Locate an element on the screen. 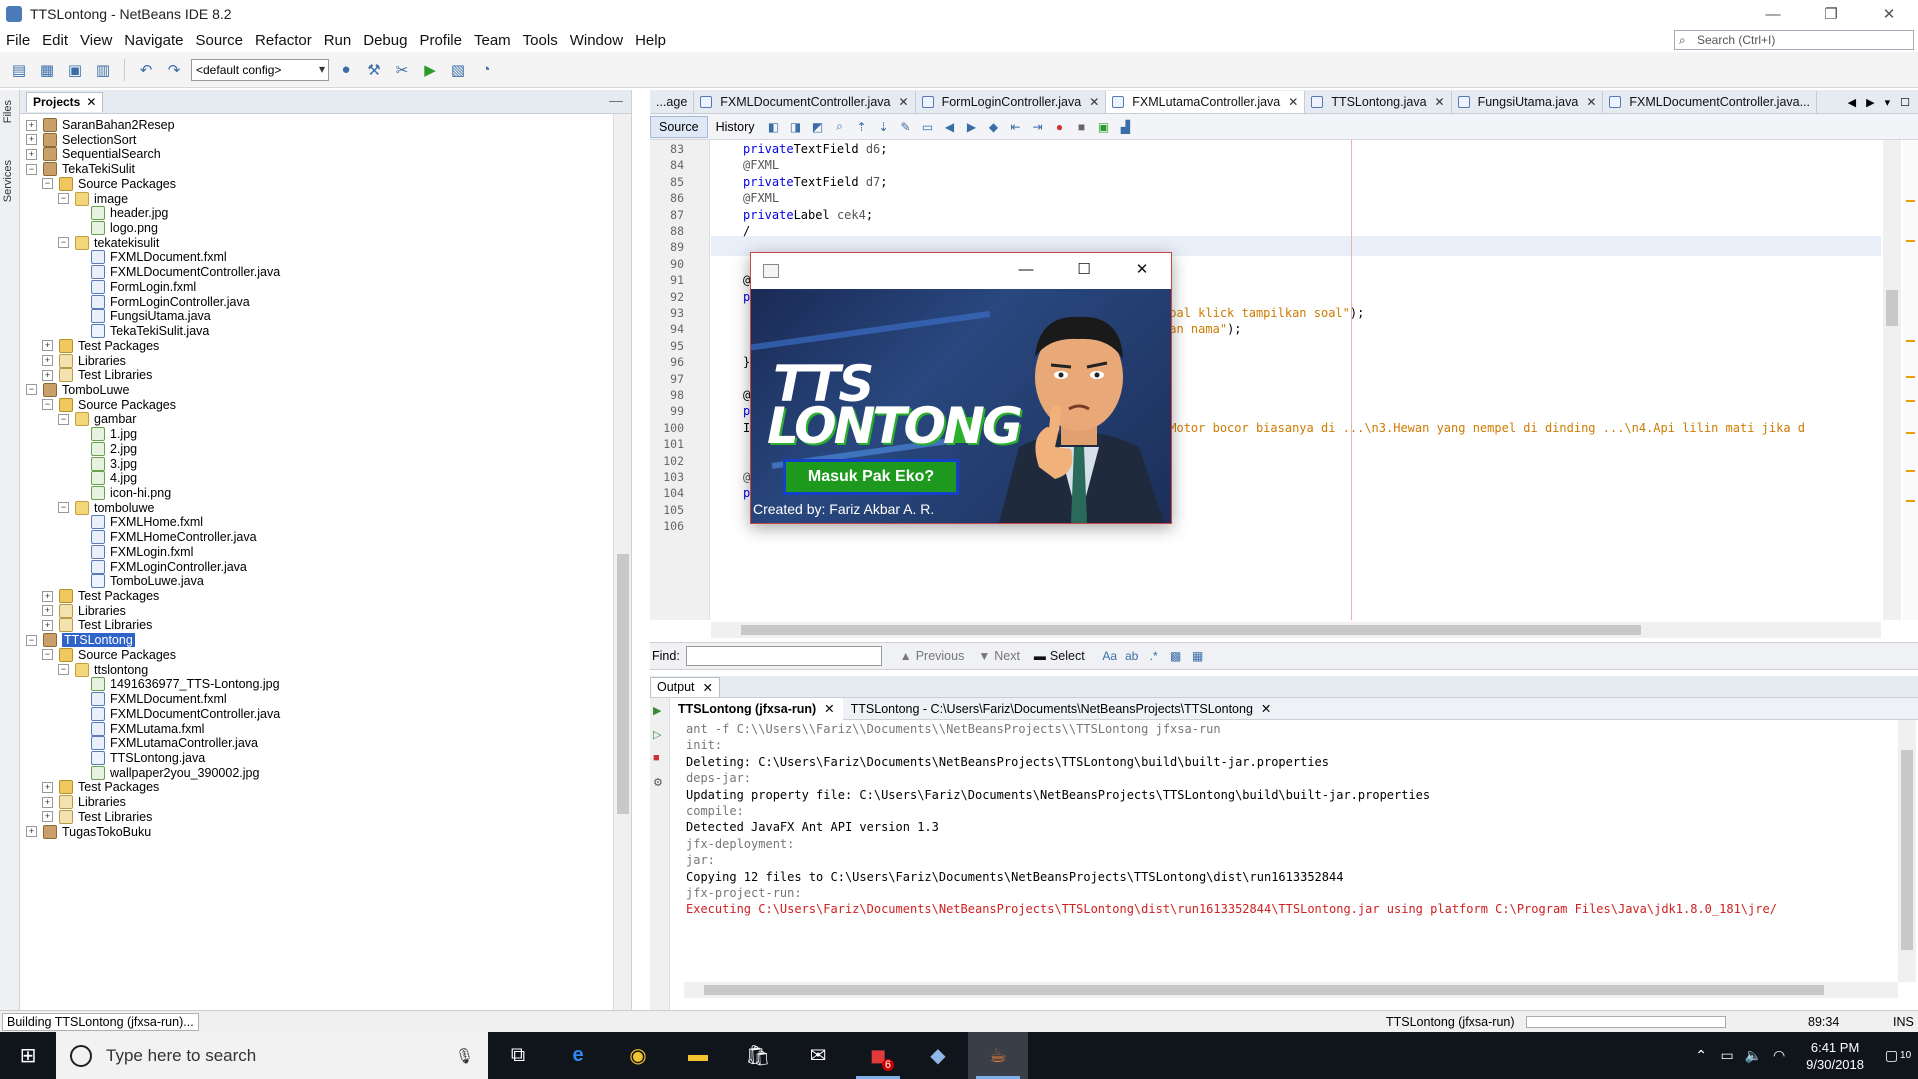 This screenshot has height=1079, width=1918. virtualbox-taskbar-button: ◆ is located at coordinates (938, 1055).